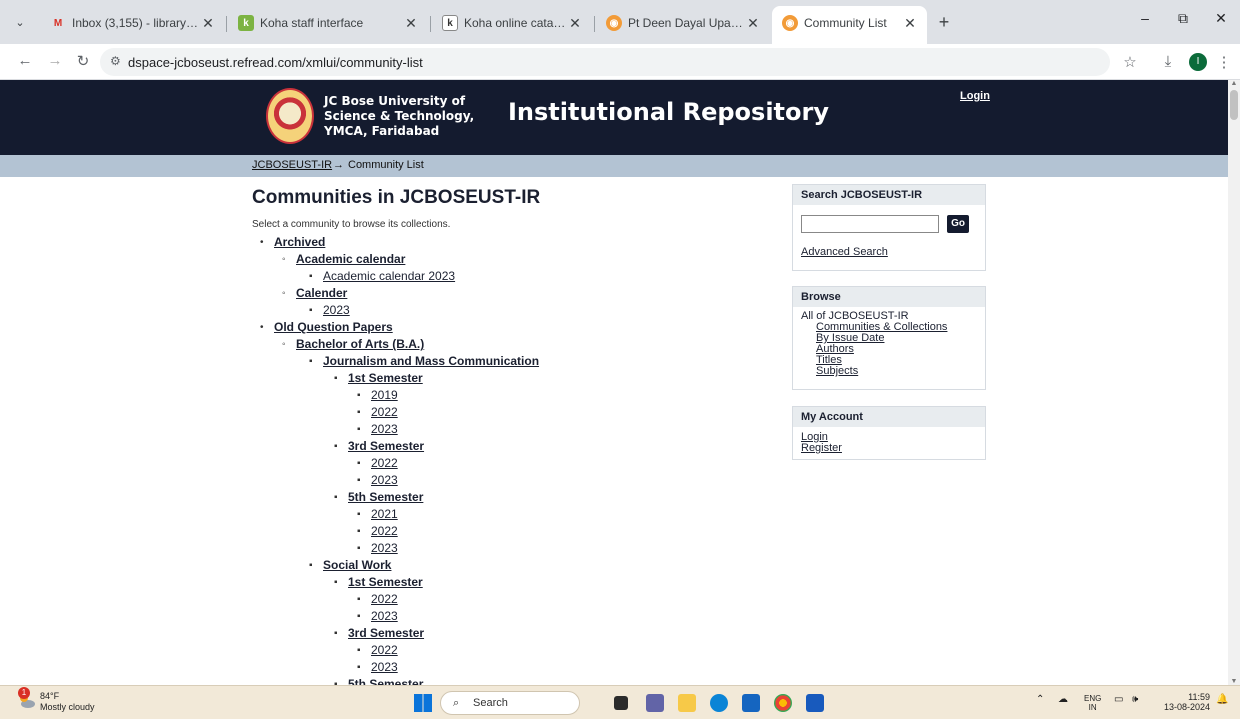  What do you see at coordinates (450, 23) in the screenshot?
I see `koha-icon: k` at bounding box center [450, 23].